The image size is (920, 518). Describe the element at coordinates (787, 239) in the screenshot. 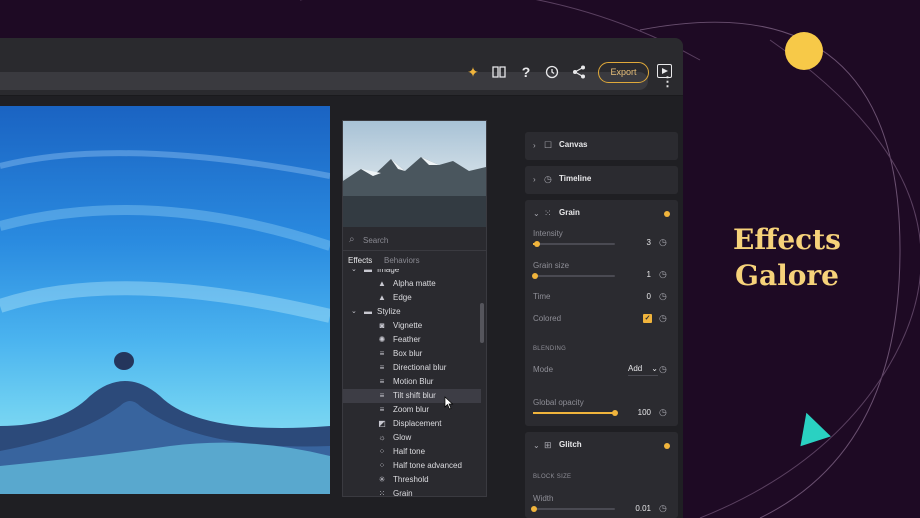

I see `hero-title-line1: Effects` at that location.